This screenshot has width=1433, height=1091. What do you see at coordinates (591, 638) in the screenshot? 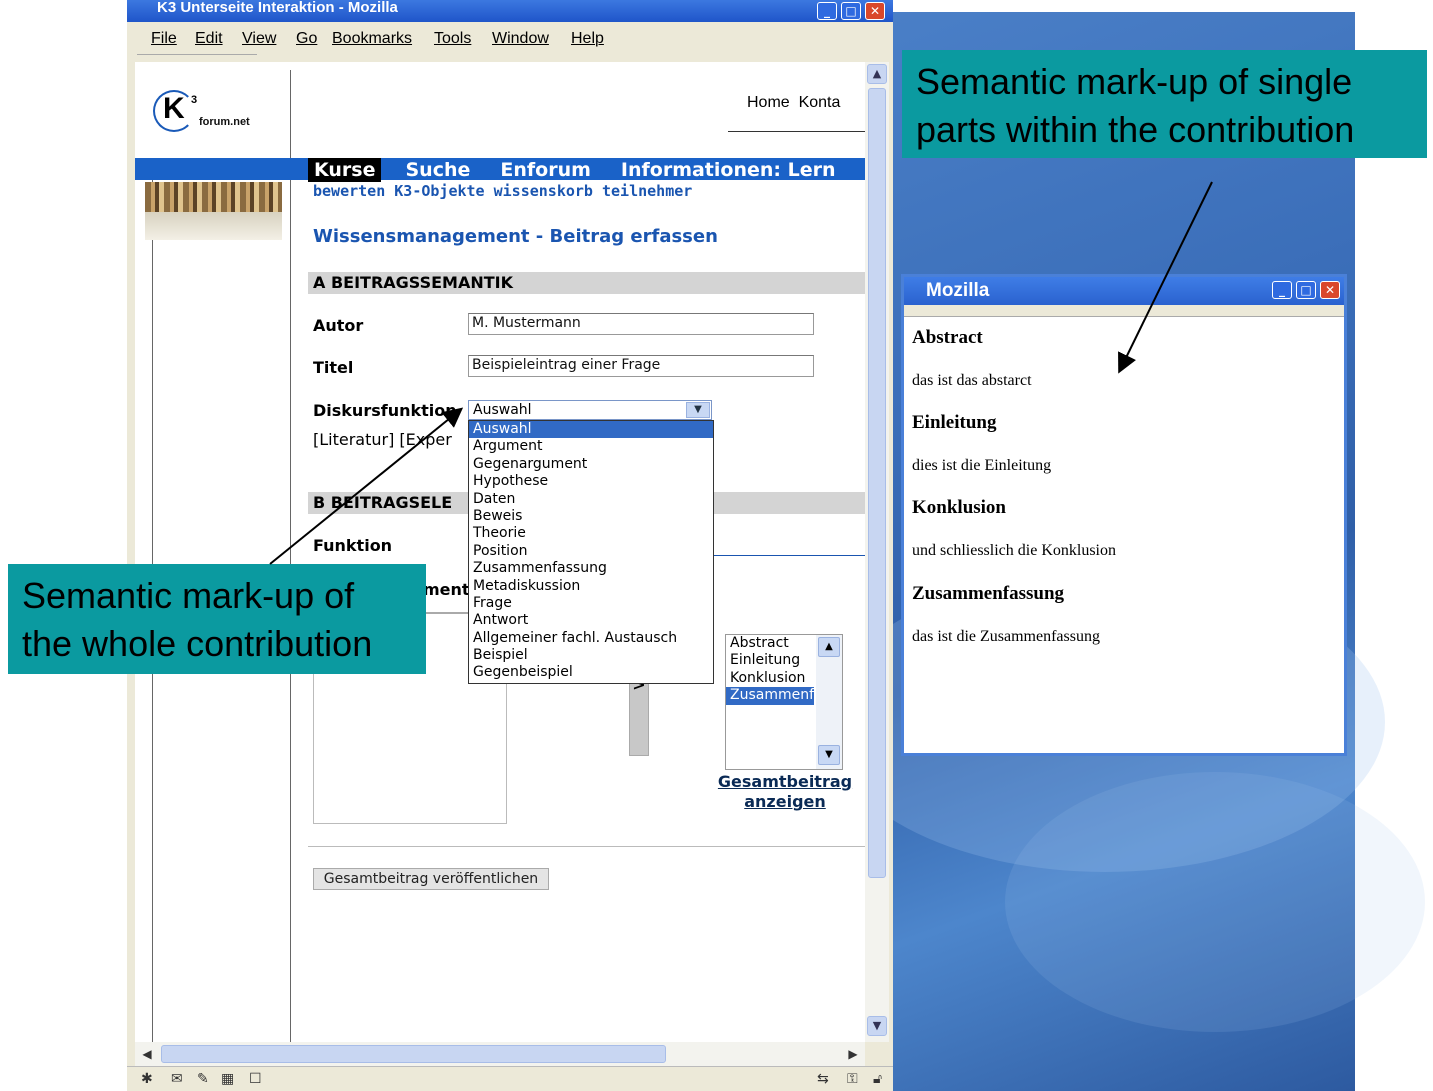
I see `dropdown-option: Allgemeiner fachl. Austausch` at bounding box center [591, 638].